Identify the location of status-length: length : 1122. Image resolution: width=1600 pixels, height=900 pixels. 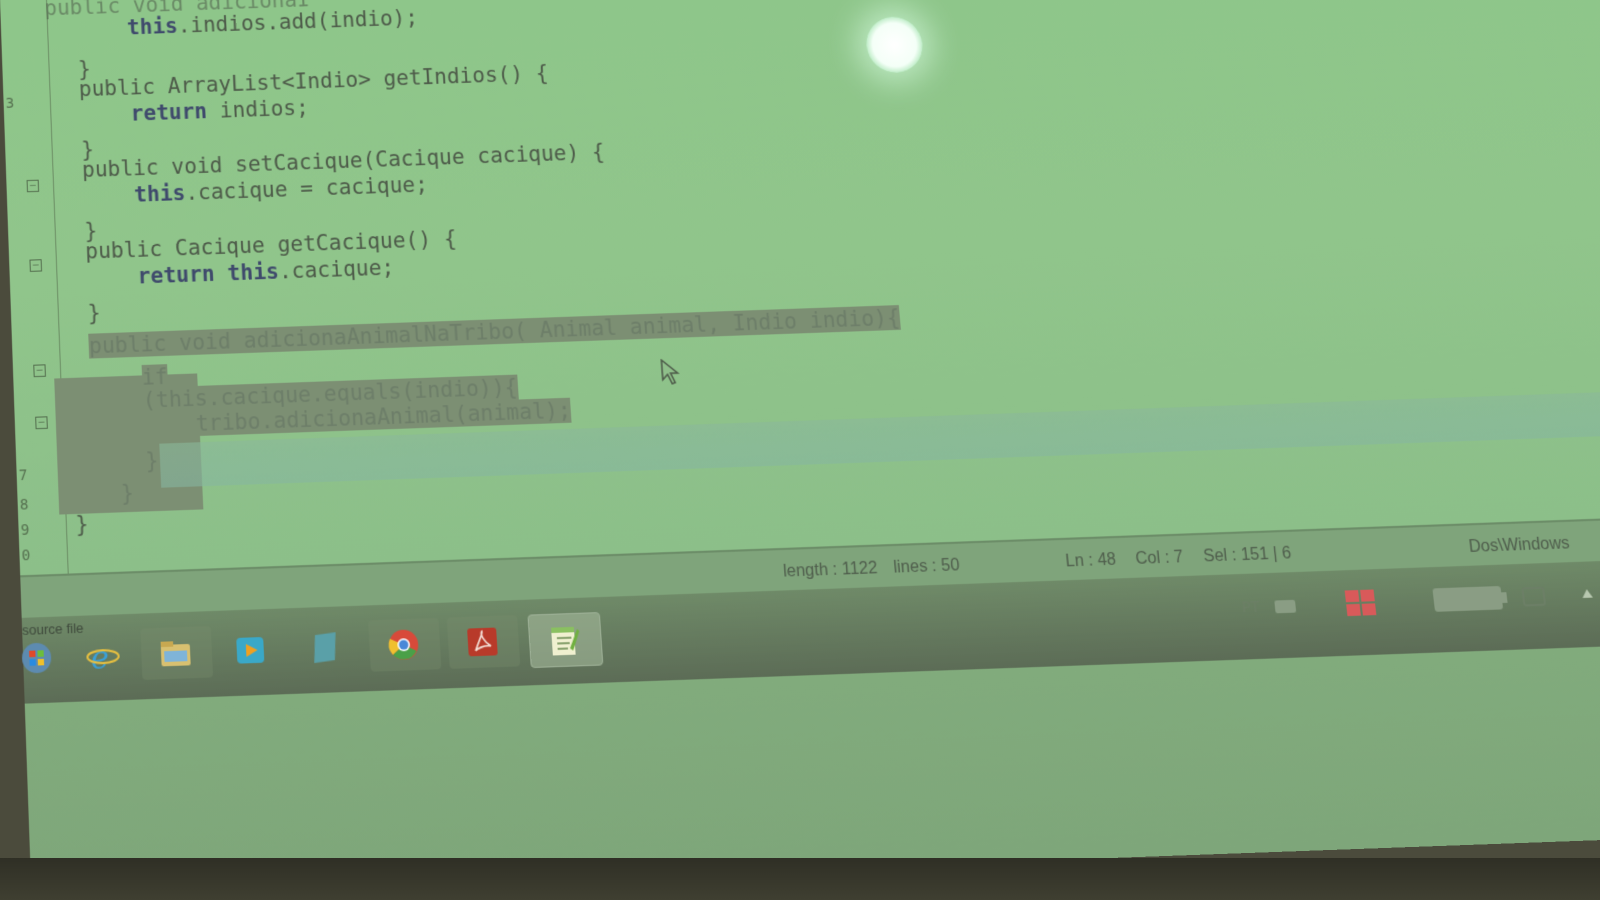
(830, 570).